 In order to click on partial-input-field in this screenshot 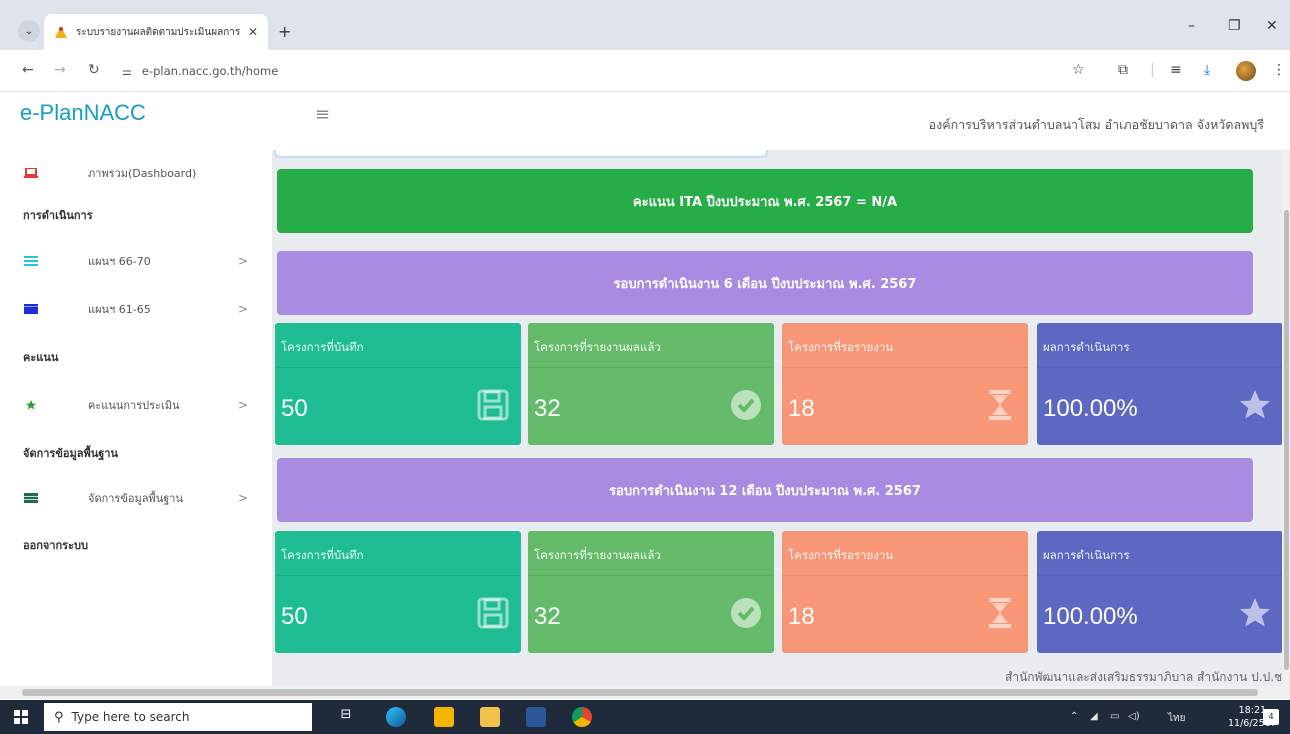, I will do `click(521, 154)`.